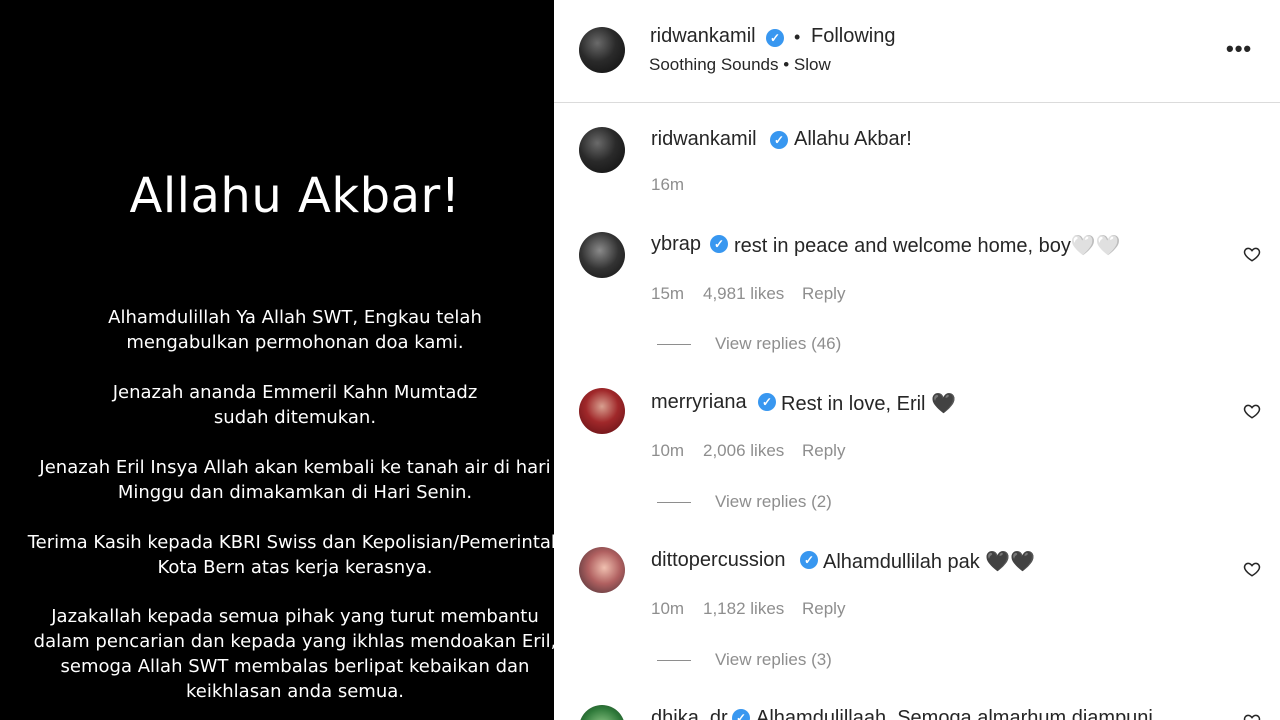 This screenshot has height=720, width=1280. Describe the element at coordinates (667, 185) in the screenshot. I see `caption-time: 16m` at that location.